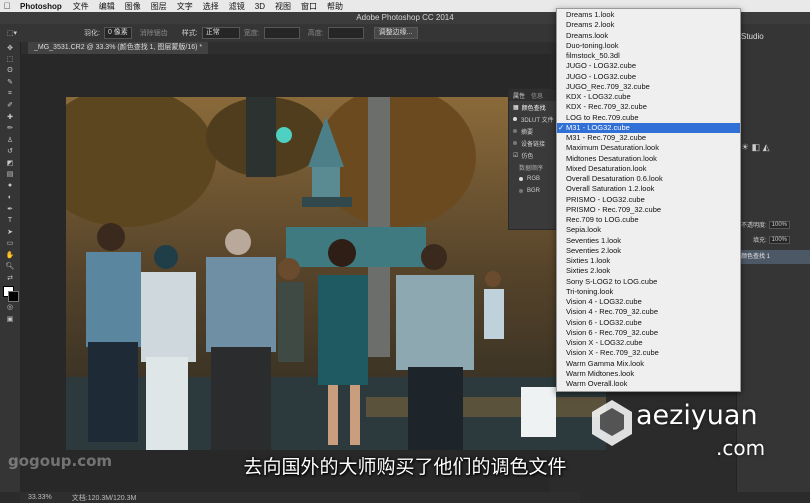 The height and width of the screenshot is (503, 810). Describe the element at coordinates (597, 383) in the screenshot. I see `lut-menu-item-label: Warm Overall.look` at that location.